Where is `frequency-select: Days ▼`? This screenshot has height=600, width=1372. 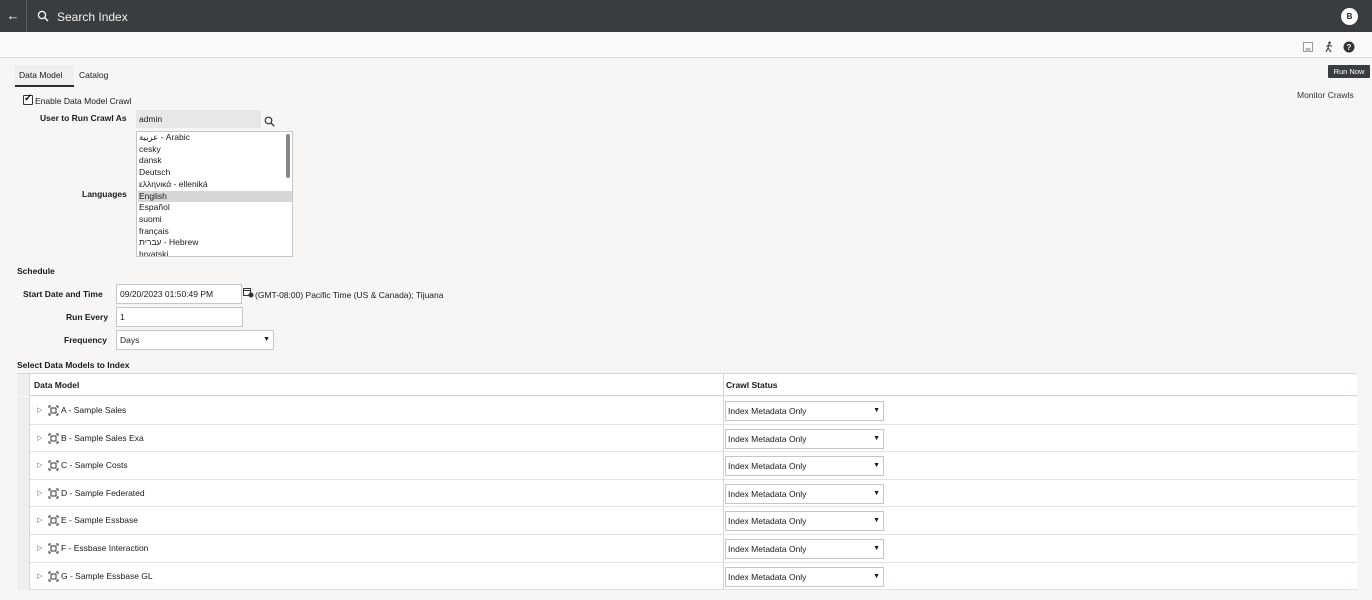 frequency-select: Days ▼ is located at coordinates (195, 340).